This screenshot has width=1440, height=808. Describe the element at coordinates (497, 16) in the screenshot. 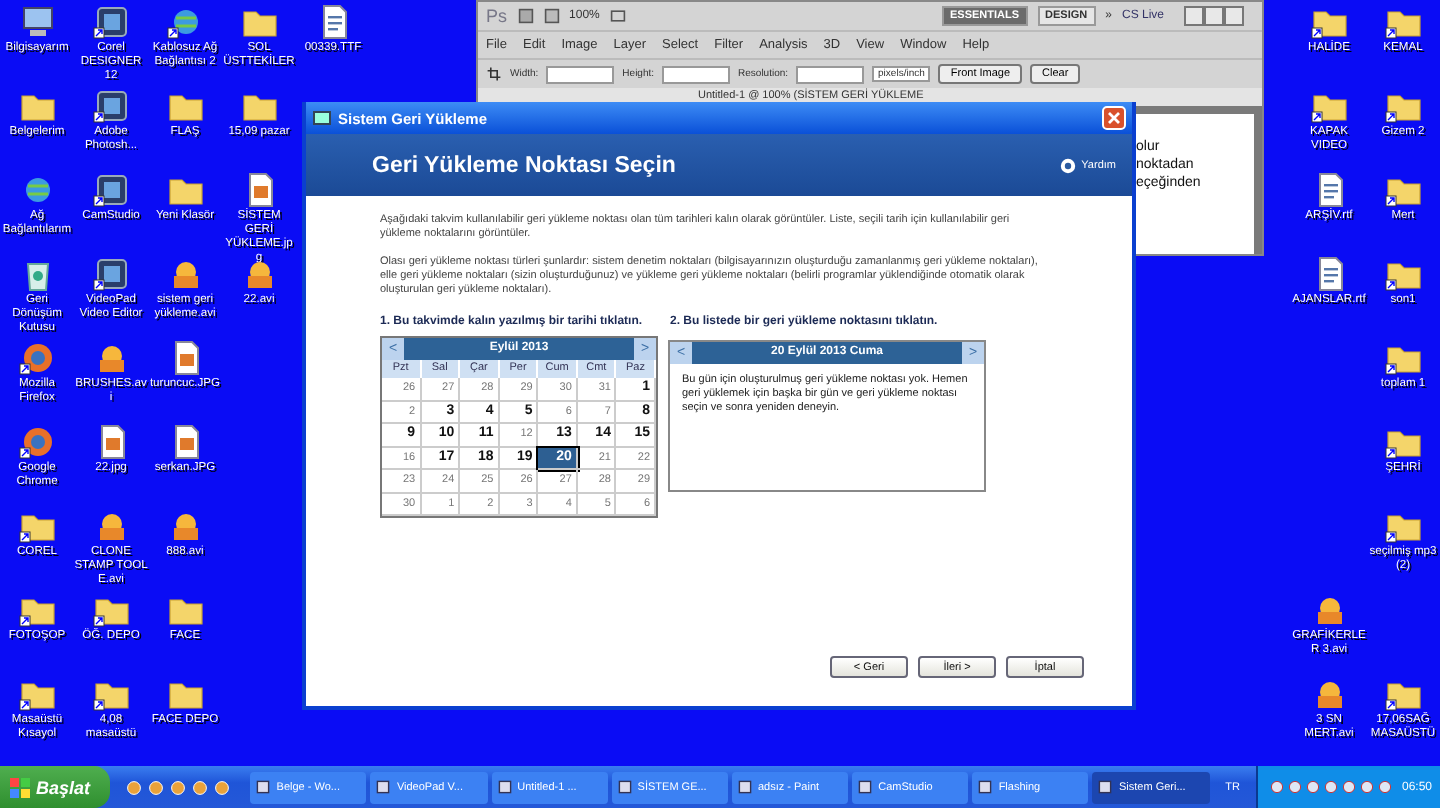

I see `app-logo: Ps` at that location.